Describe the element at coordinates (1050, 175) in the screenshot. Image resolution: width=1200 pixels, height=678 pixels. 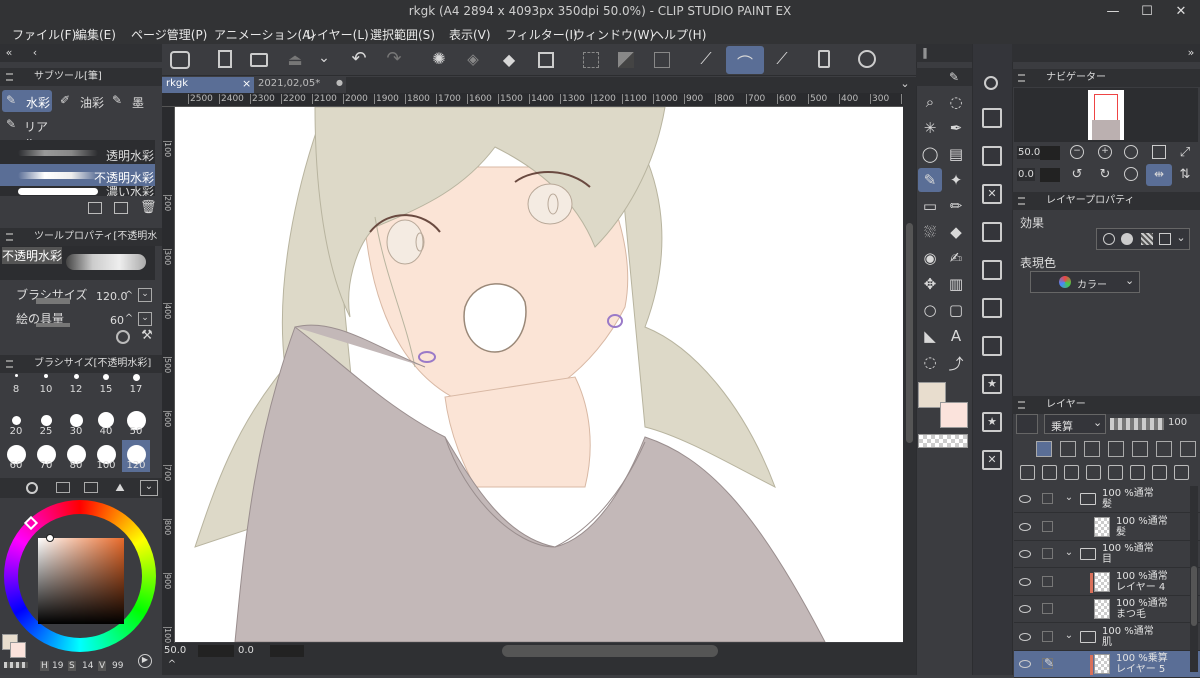
I see `nav-rotate-slider` at that location.